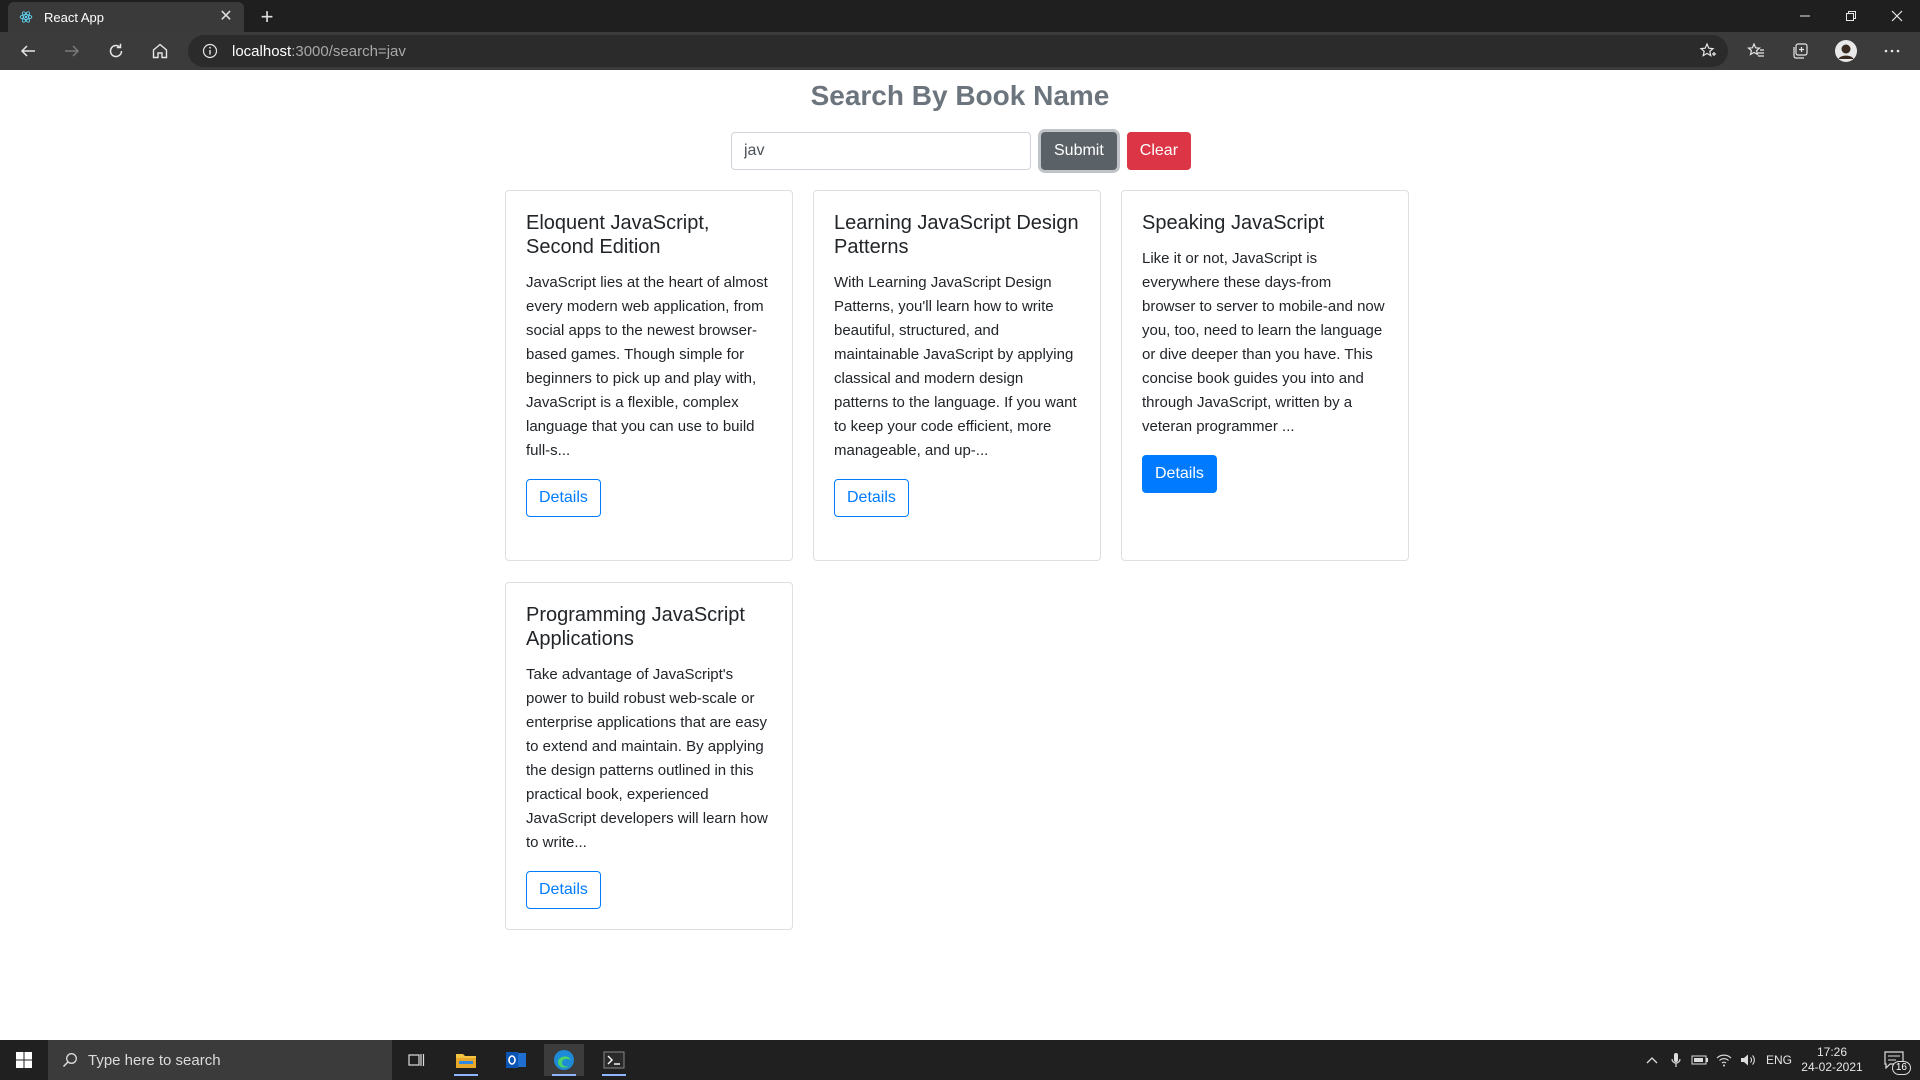  I want to click on battery-tray, so click(1700, 1060).